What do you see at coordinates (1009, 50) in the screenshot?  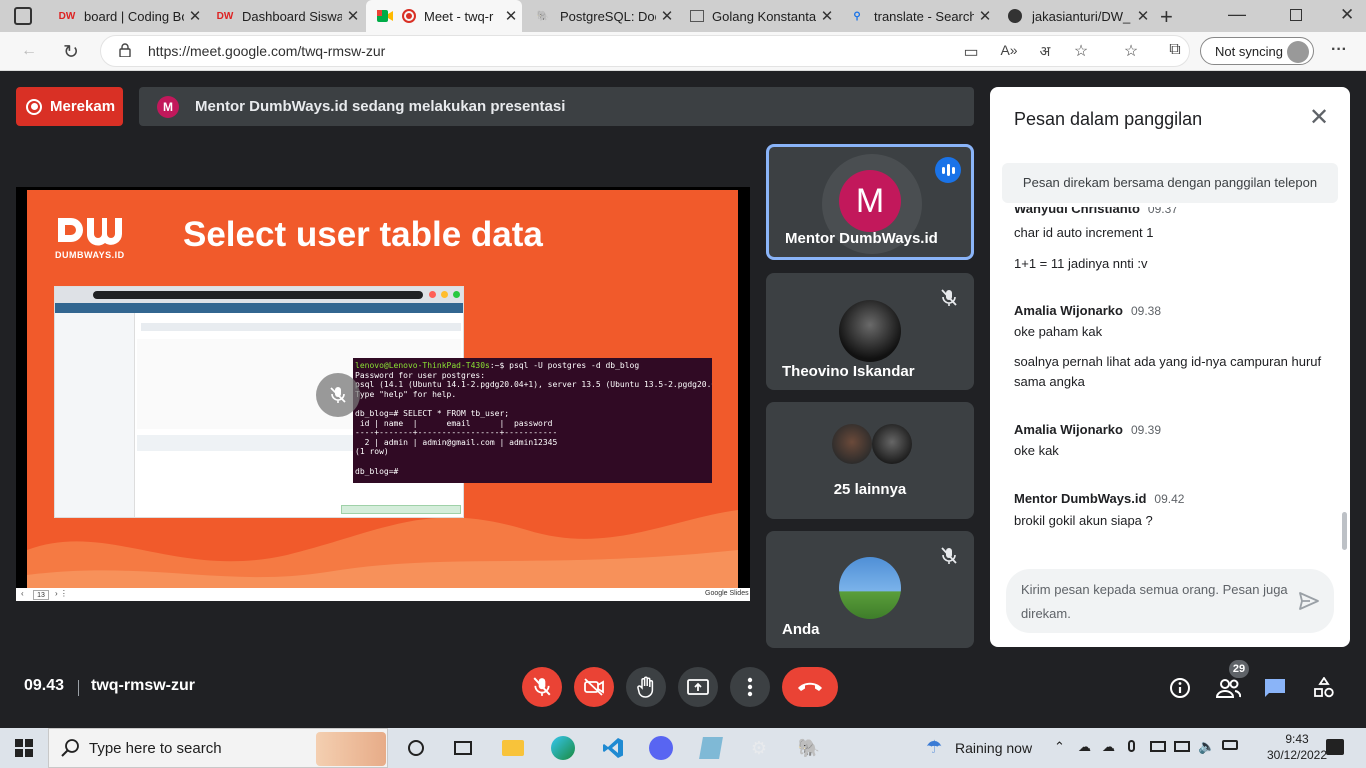 I see `read-aloud-icon: A»` at bounding box center [1009, 50].